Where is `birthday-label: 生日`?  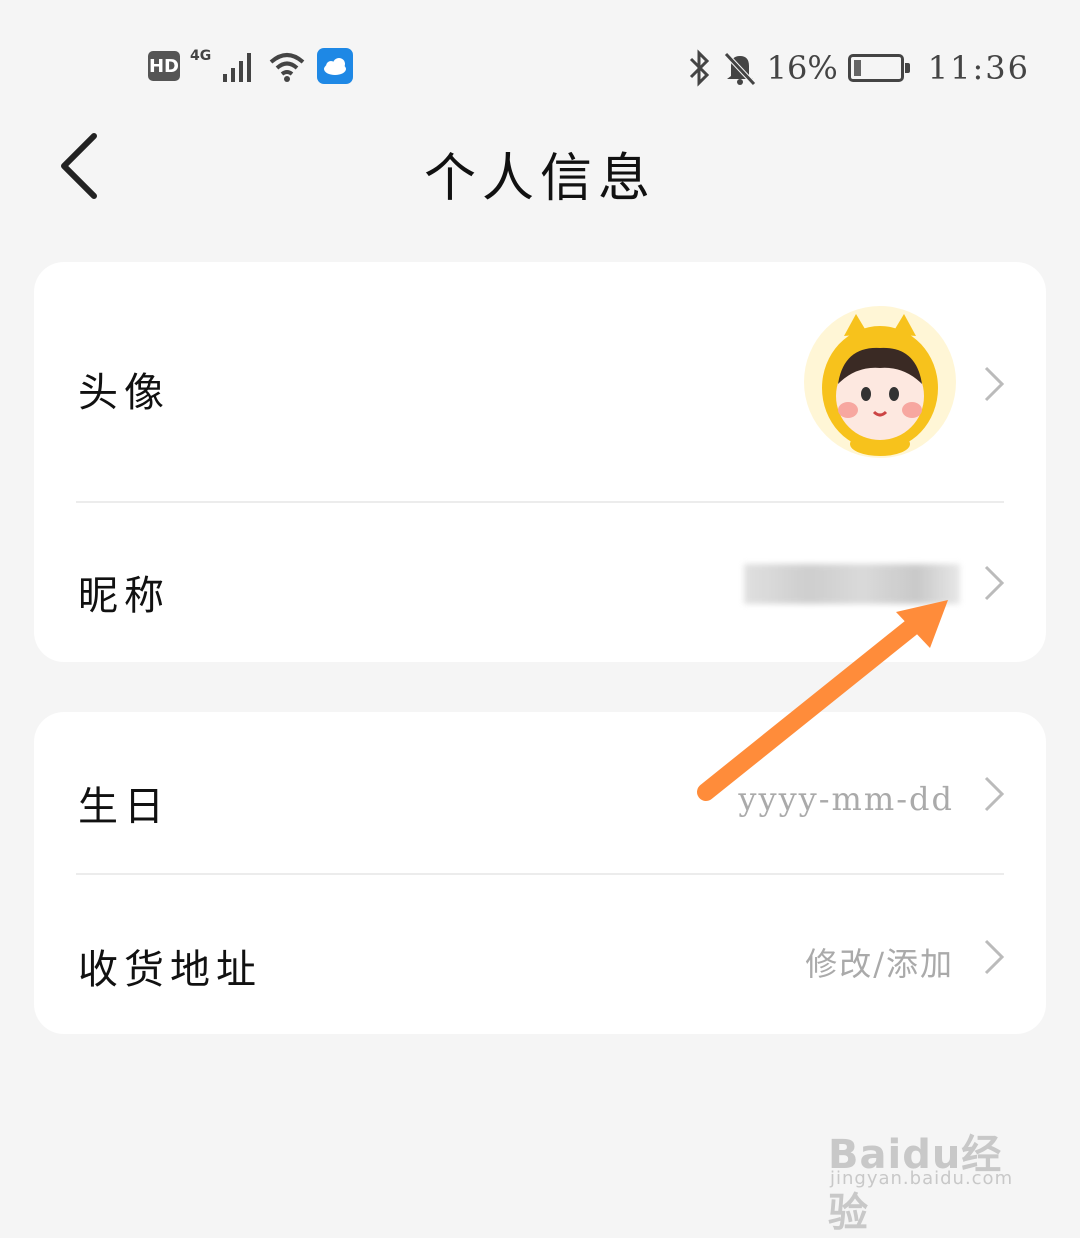
birthday-label: 生日 is located at coordinates (124, 807).